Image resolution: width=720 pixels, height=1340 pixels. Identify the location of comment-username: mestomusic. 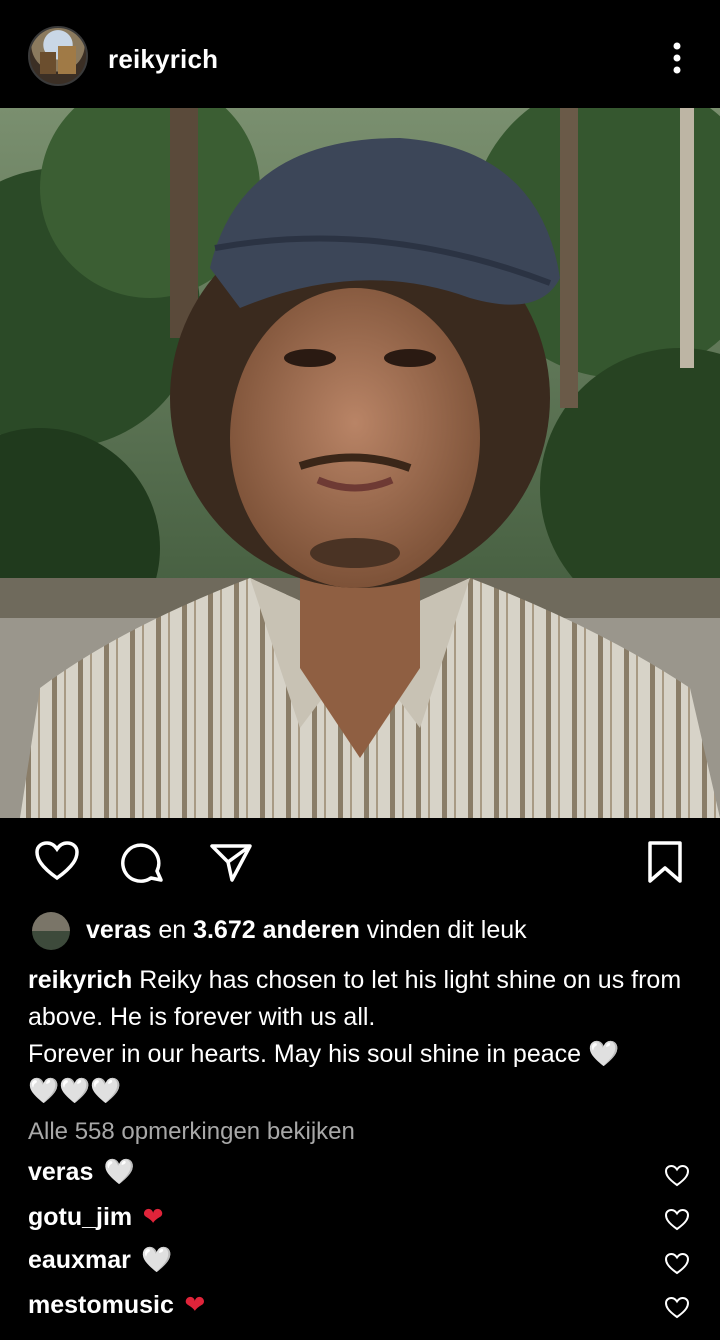
(101, 1305).